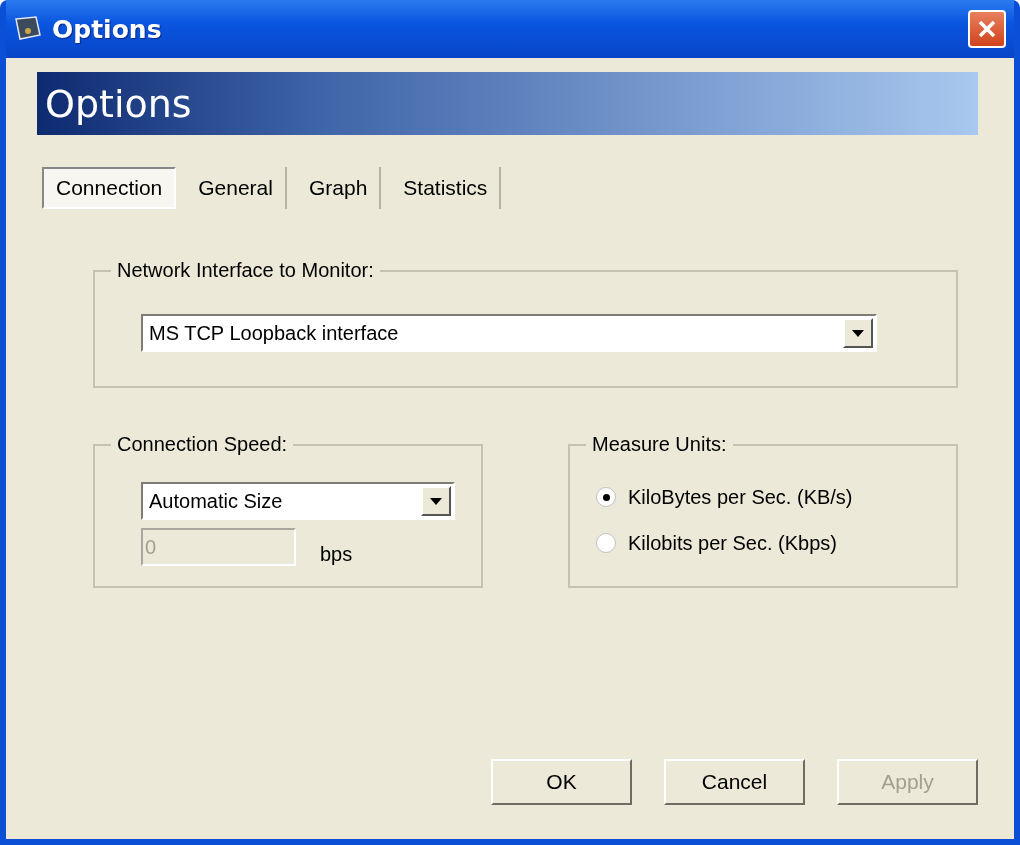 Image resolution: width=1020 pixels, height=845 pixels. What do you see at coordinates (339, 188) in the screenshot?
I see `tab: Graph` at bounding box center [339, 188].